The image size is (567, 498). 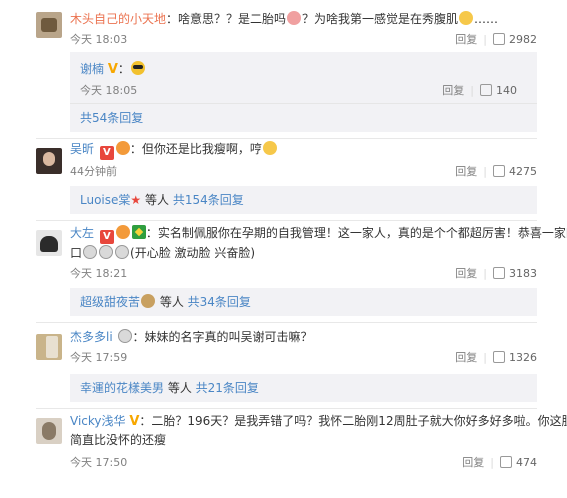 What do you see at coordinates (380, 19) in the screenshot?
I see `comment-text-cont: ？为啥我第一感觉是在秀腹肌` at bounding box center [380, 19].